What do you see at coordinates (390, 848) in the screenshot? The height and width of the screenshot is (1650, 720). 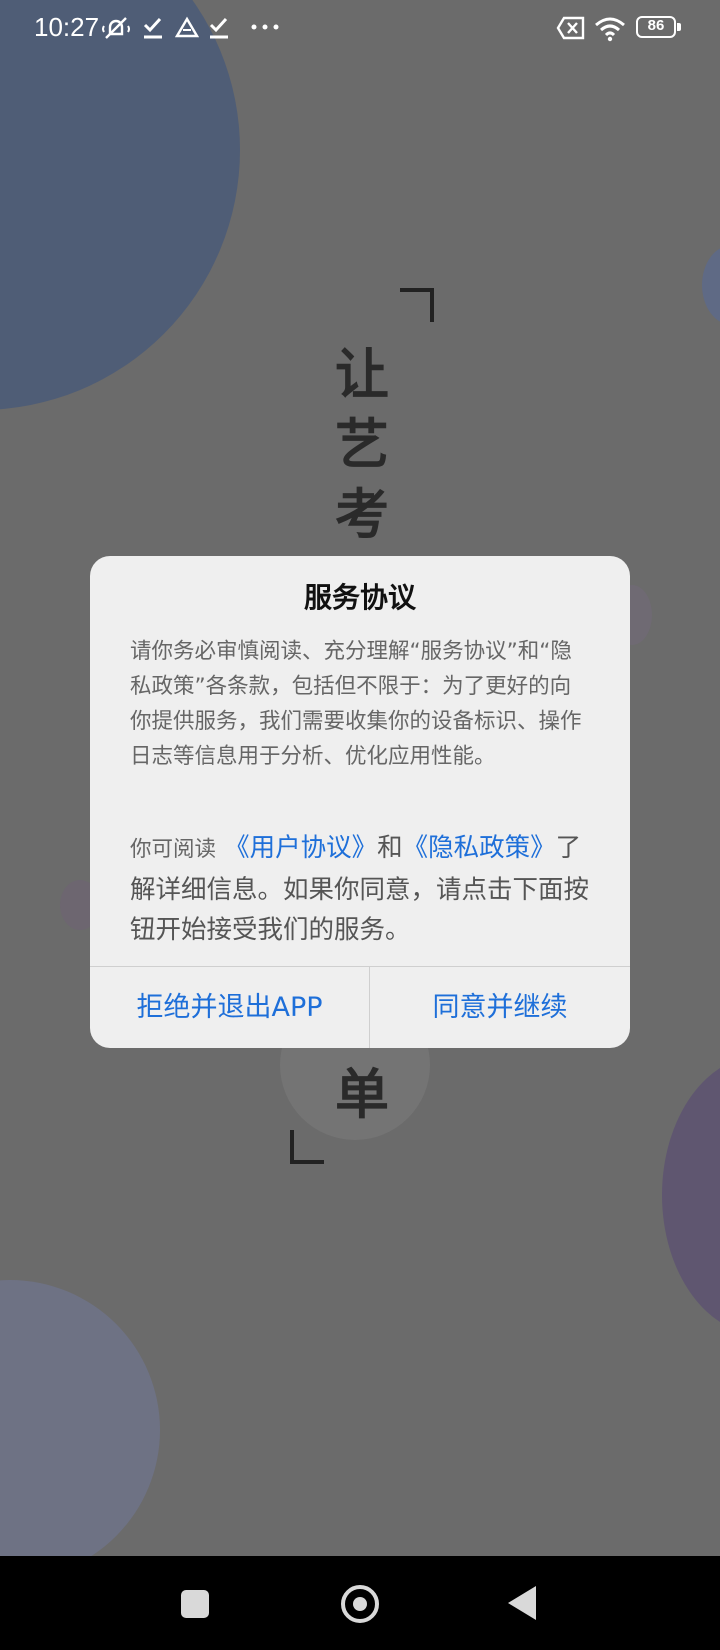 I see `and-text: 和` at bounding box center [390, 848].